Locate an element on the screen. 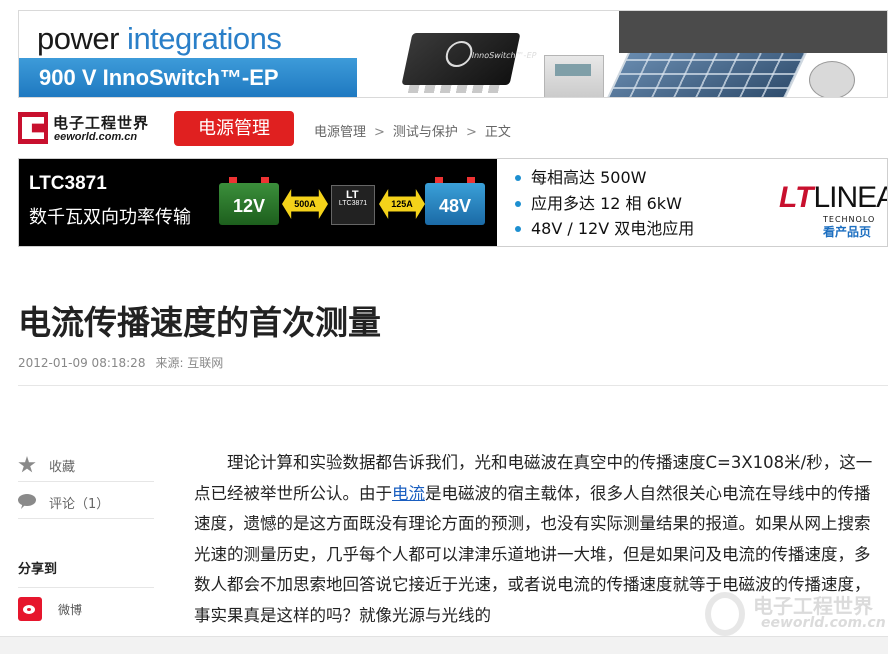  watermark-e-icon is located at coordinates (725, 614).